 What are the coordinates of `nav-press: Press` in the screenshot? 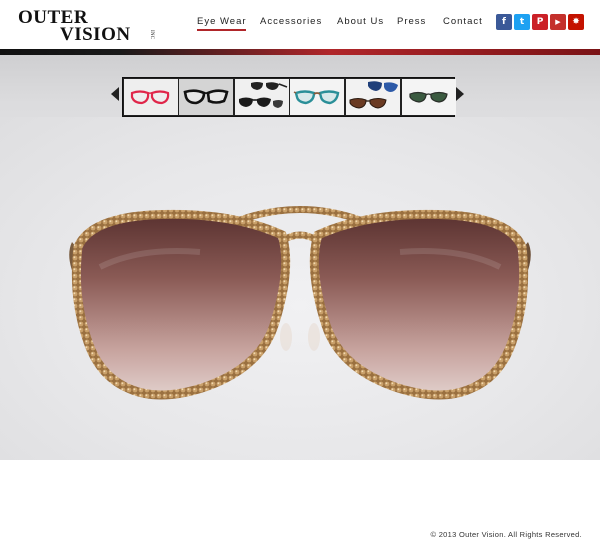 It's located at (411, 21).